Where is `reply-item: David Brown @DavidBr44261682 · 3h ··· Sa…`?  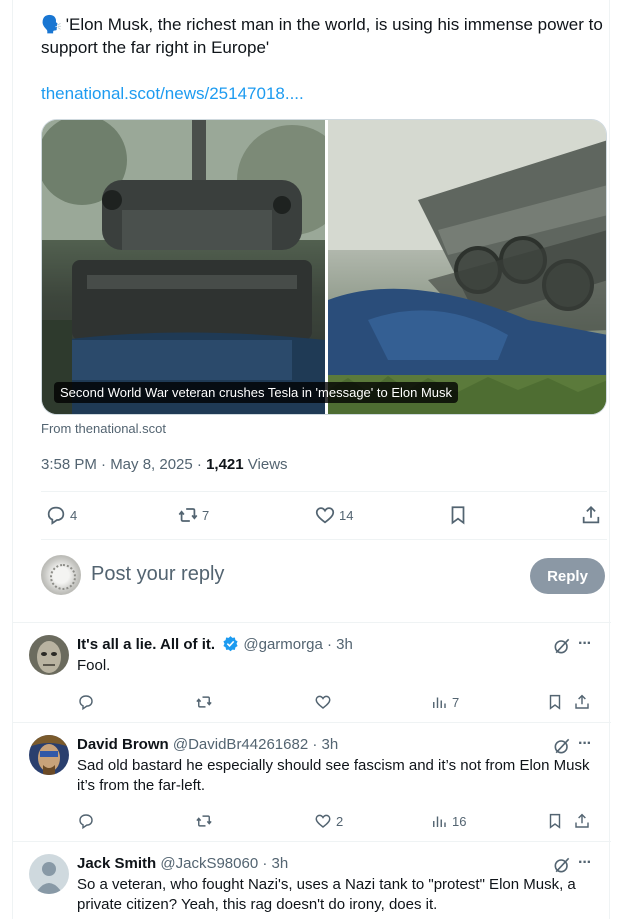
reply-item: David Brown @DavidBr44261682 · 3h ··· Sa… is located at coordinates (312, 787).